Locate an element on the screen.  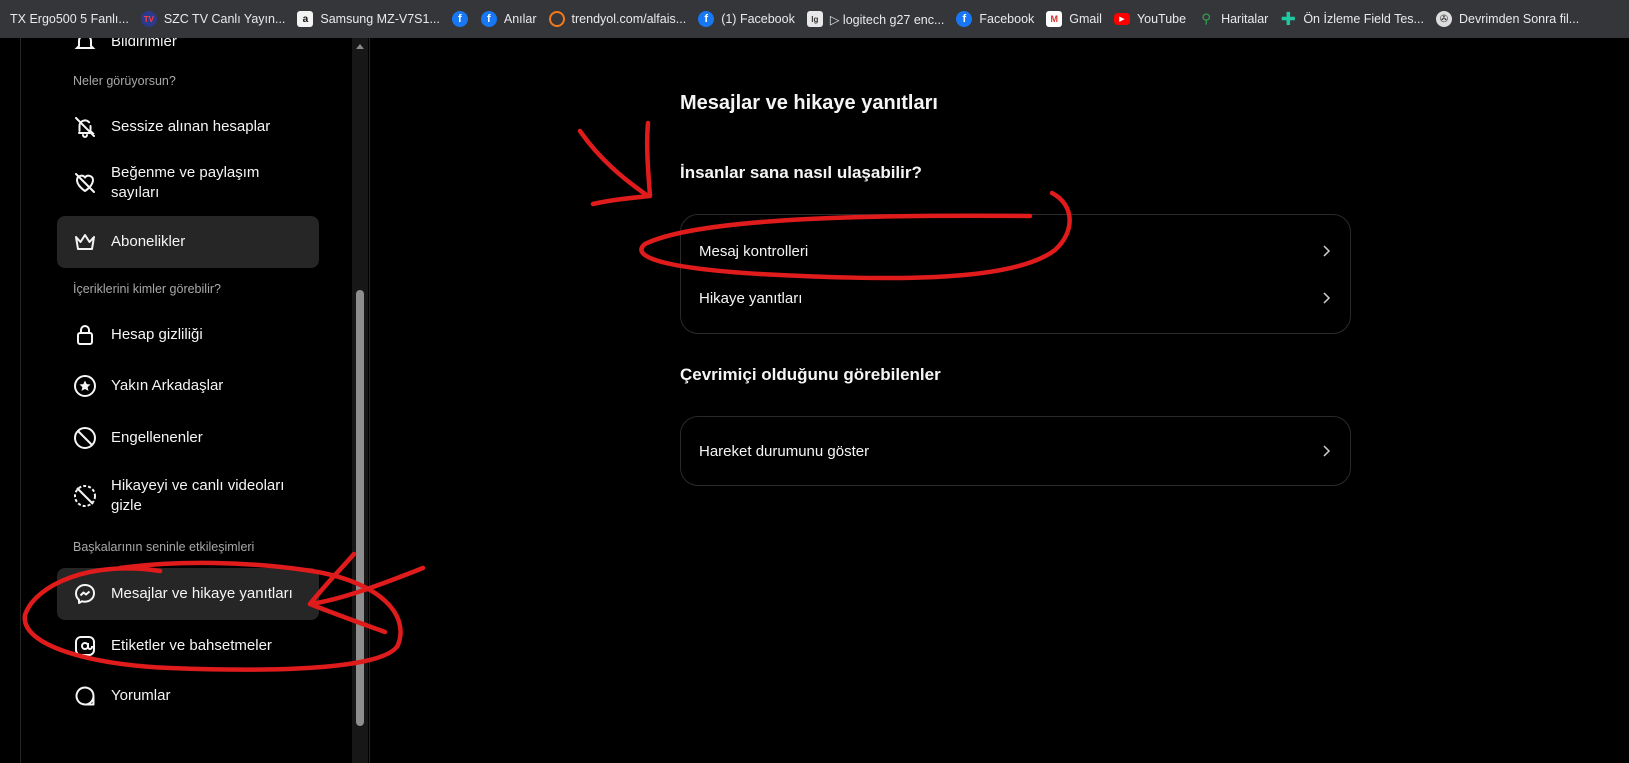
sidebar-item-label: Yorumlar is located at coordinates (141, 695).